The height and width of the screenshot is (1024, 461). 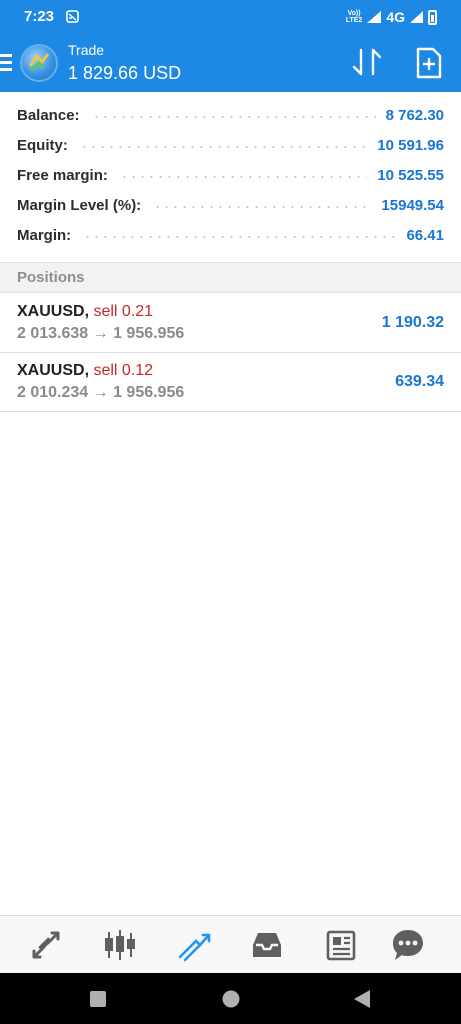 I want to click on position-side-volume: sell 0.21, so click(x=123, y=311).